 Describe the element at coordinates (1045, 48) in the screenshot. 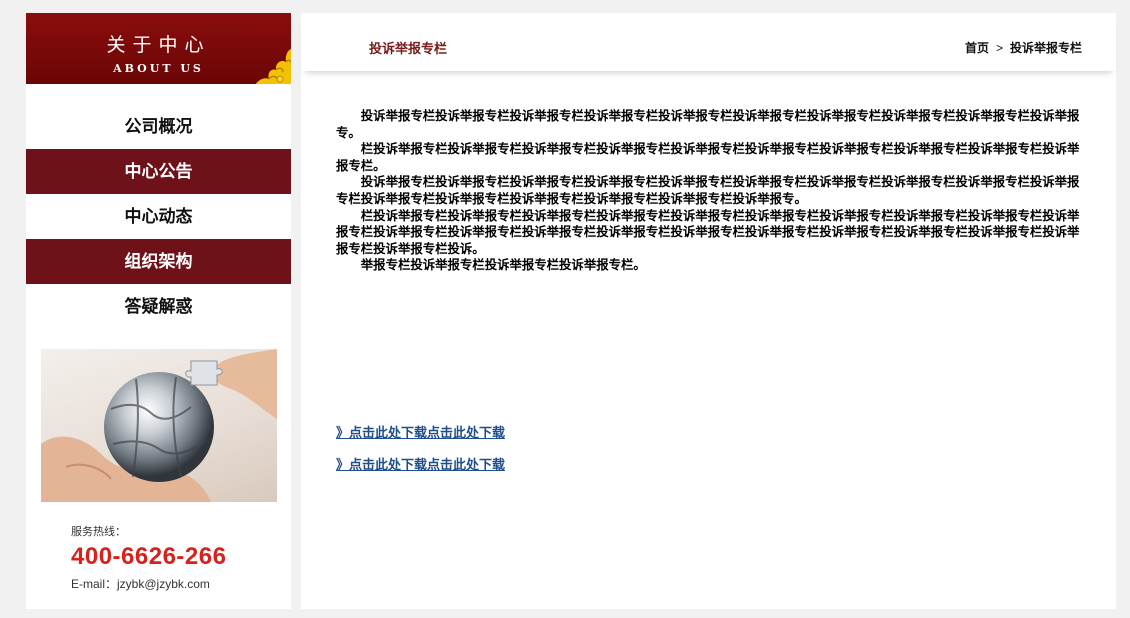

I see `breadcrumb-current: 投诉举报专栏` at that location.